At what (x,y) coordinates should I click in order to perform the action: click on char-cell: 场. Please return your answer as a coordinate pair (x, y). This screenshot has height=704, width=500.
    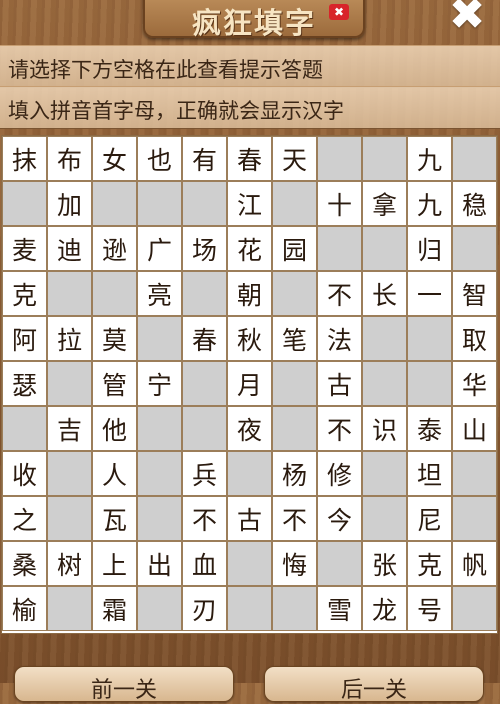
    Looking at the image, I should click on (204, 248).